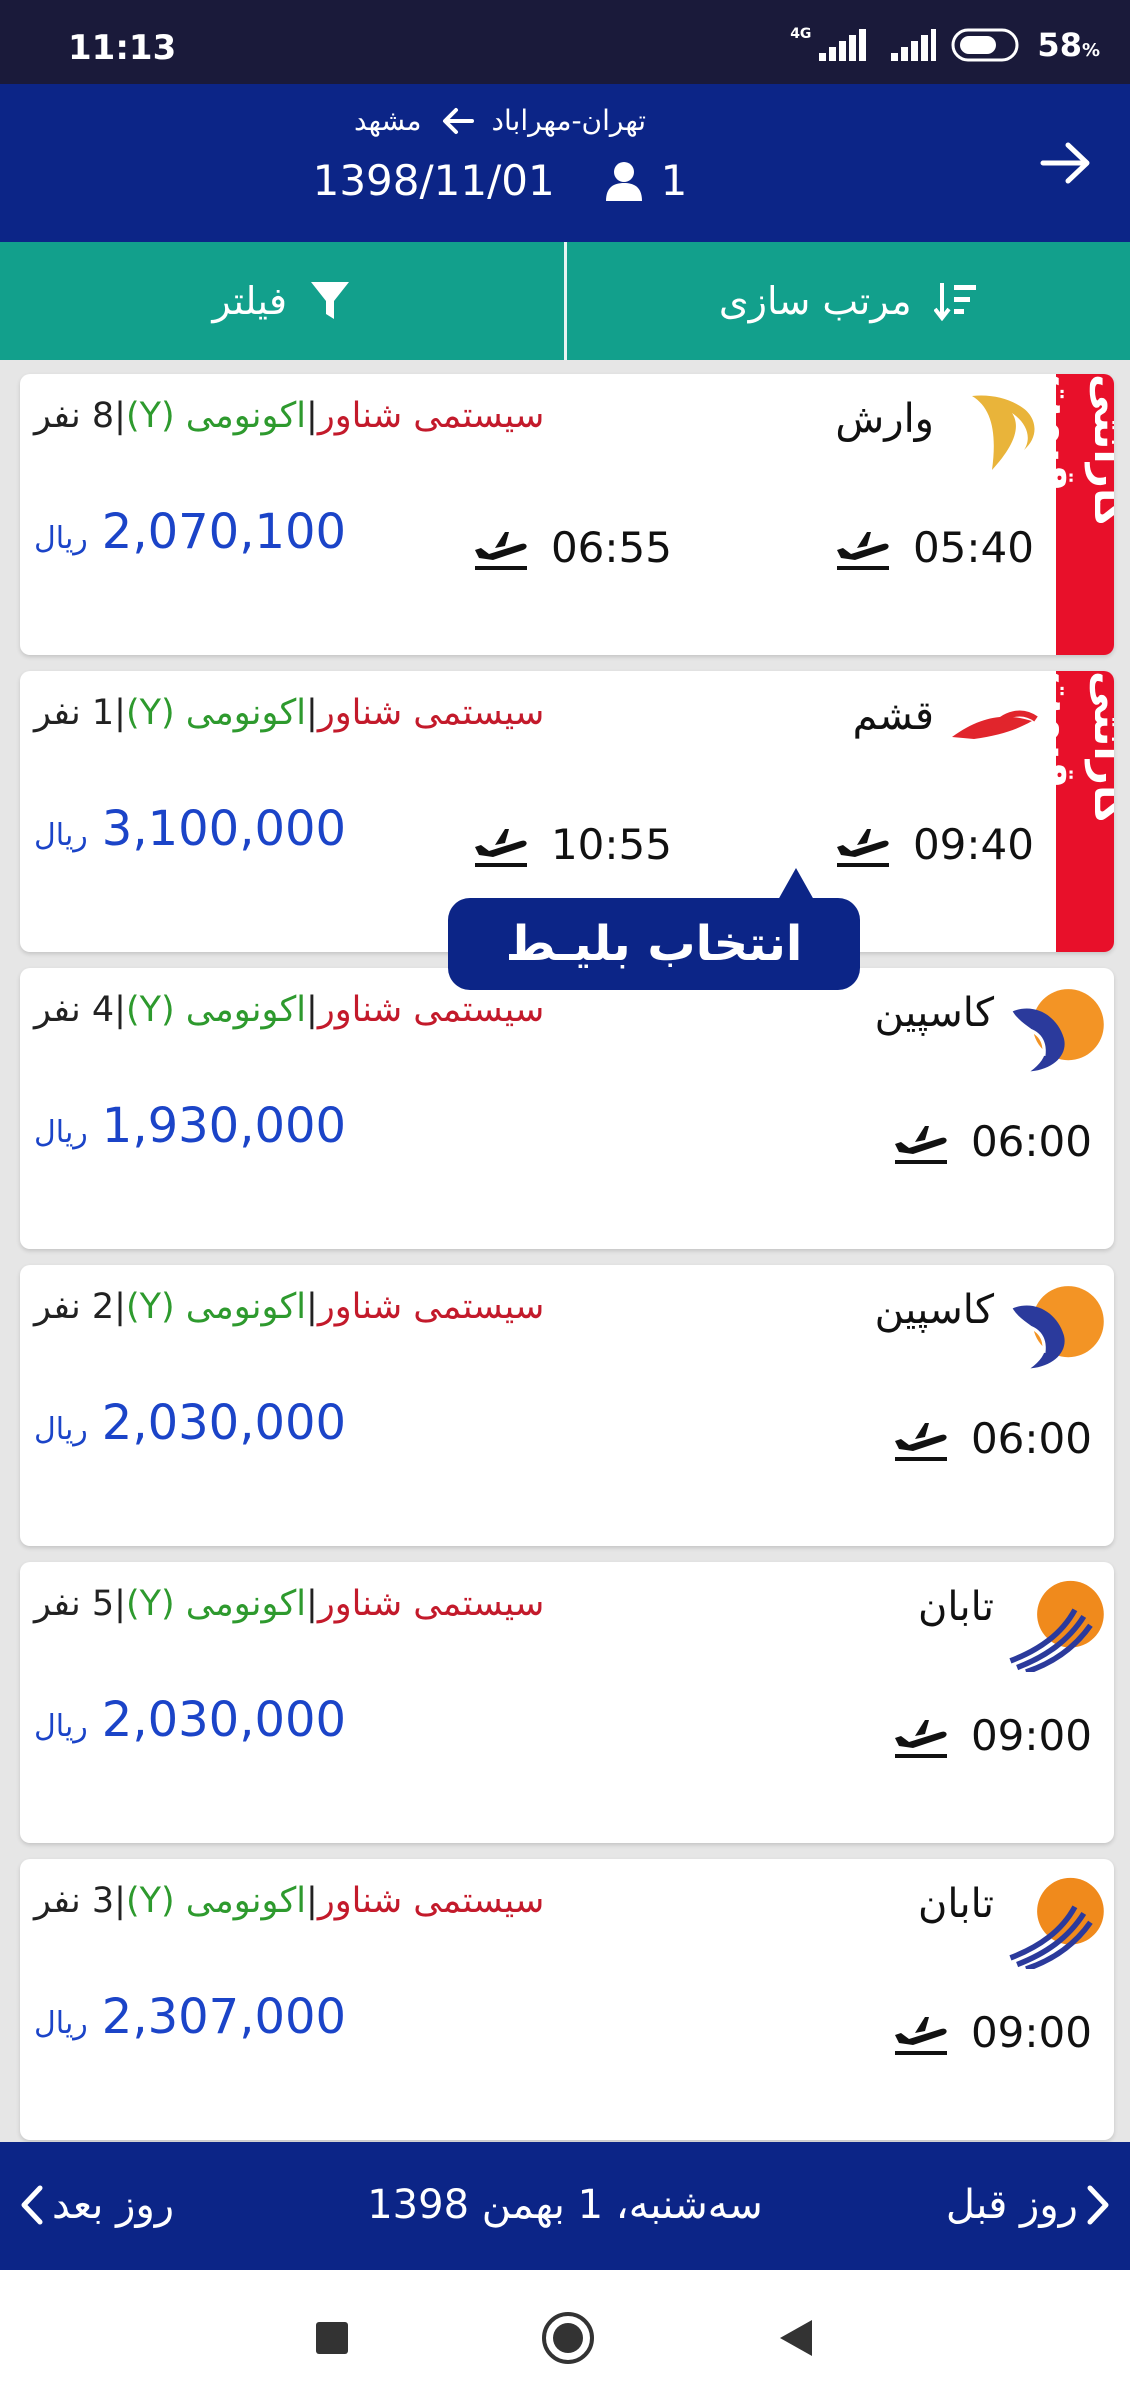 The height and width of the screenshot is (2405, 1130). Describe the element at coordinates (843, 45) in the screenshot. I see `signal-icon` at that location.